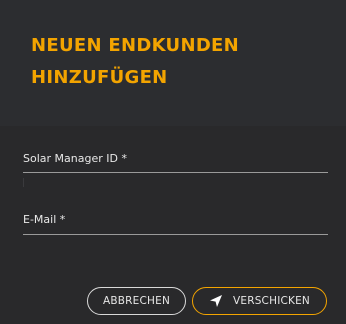 The height and width of the screenshot is (324, 346). I want to click on email-field: E-Mail *, so click(175, 224).